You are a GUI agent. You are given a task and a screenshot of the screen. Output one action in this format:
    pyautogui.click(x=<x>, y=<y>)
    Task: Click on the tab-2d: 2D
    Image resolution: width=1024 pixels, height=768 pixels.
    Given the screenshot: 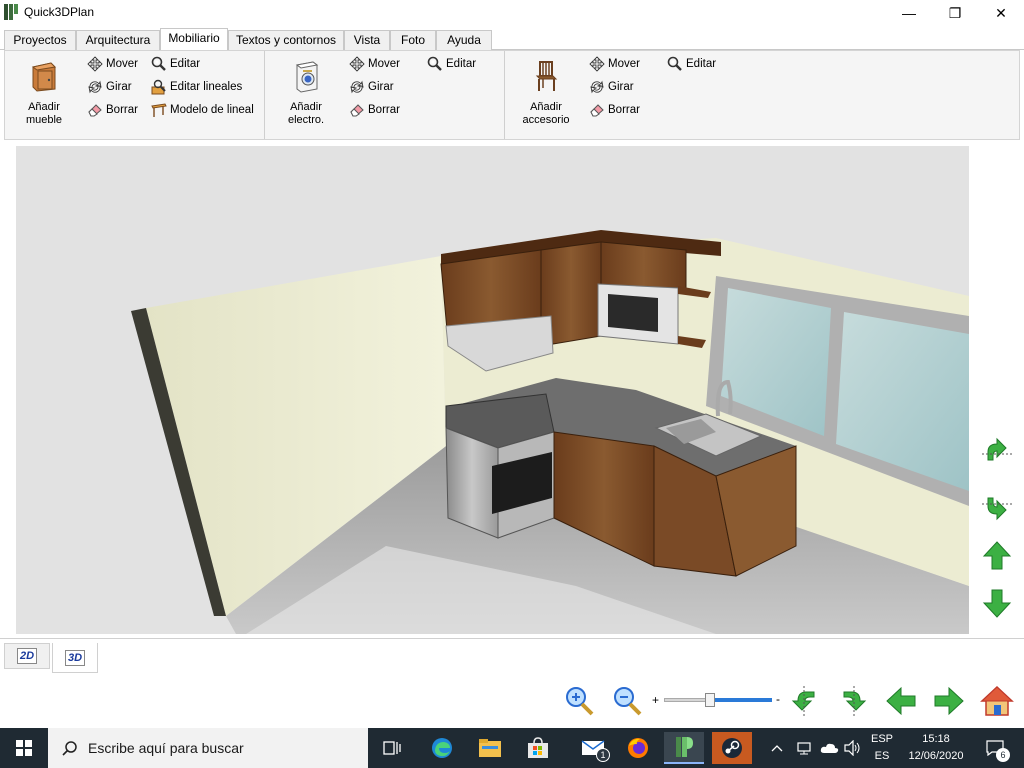 What is the action you would take?
    pyautogui.click(x=27, y=656)
    